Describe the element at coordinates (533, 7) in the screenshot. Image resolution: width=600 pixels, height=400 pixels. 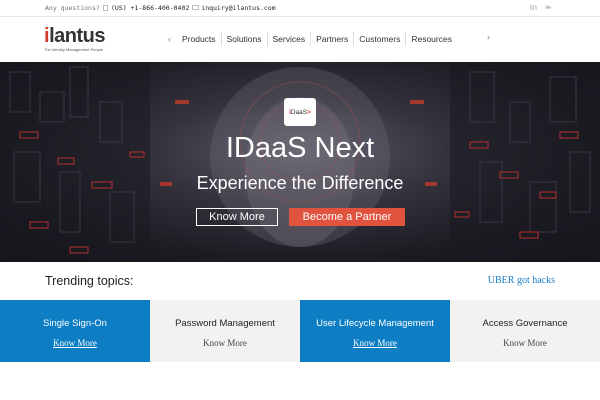
I see `linkedin-icon: in` at that location.